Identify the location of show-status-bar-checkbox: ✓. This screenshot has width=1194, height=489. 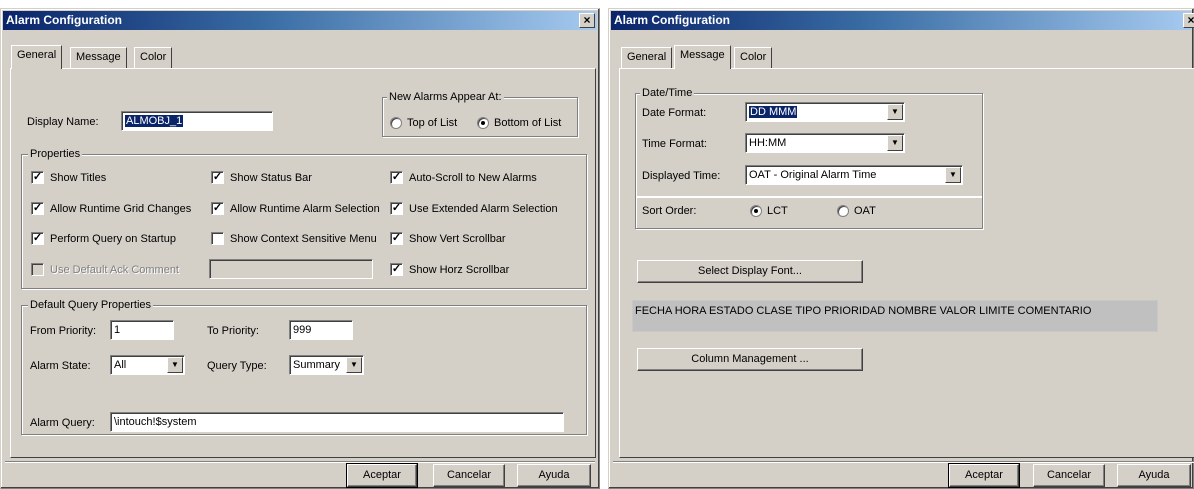
(217, 177).